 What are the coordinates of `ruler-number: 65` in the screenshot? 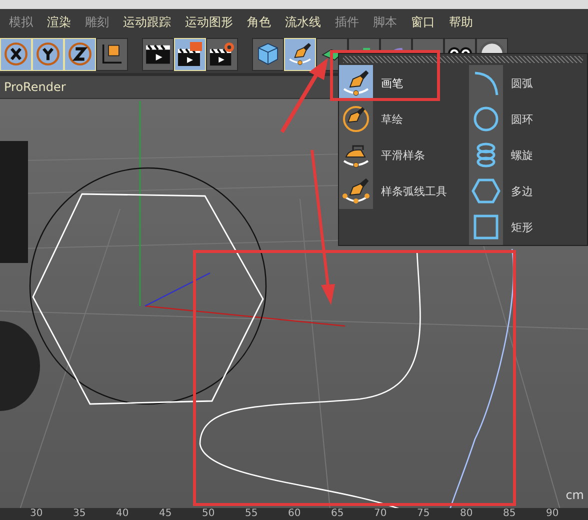 It's located at (338, 514).